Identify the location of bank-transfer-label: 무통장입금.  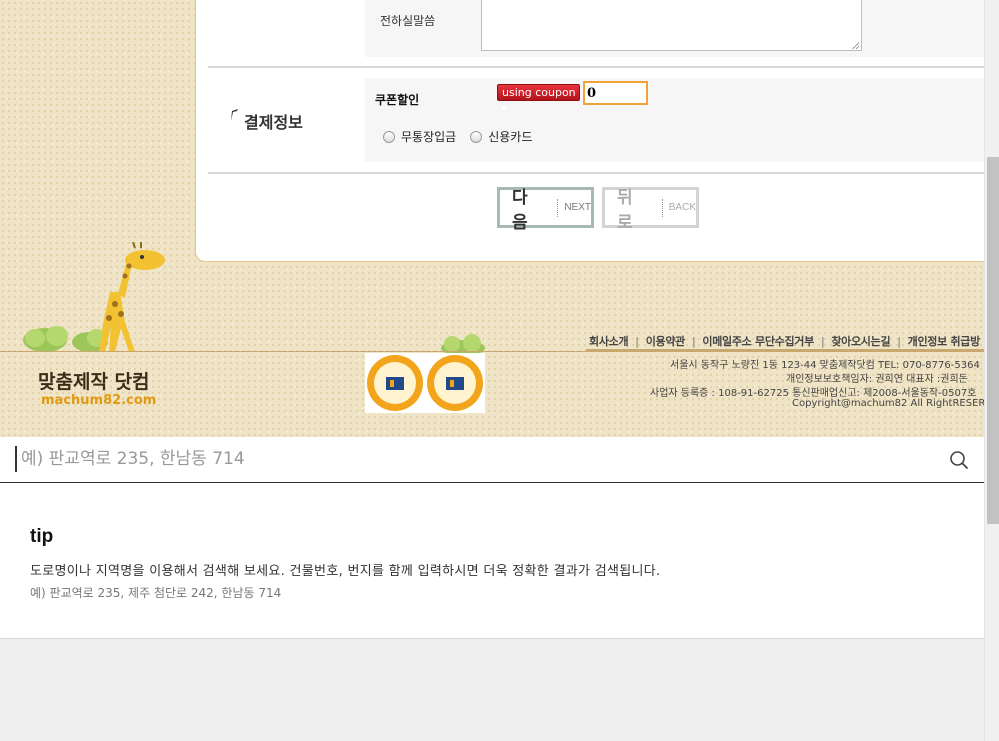
(428, 136).